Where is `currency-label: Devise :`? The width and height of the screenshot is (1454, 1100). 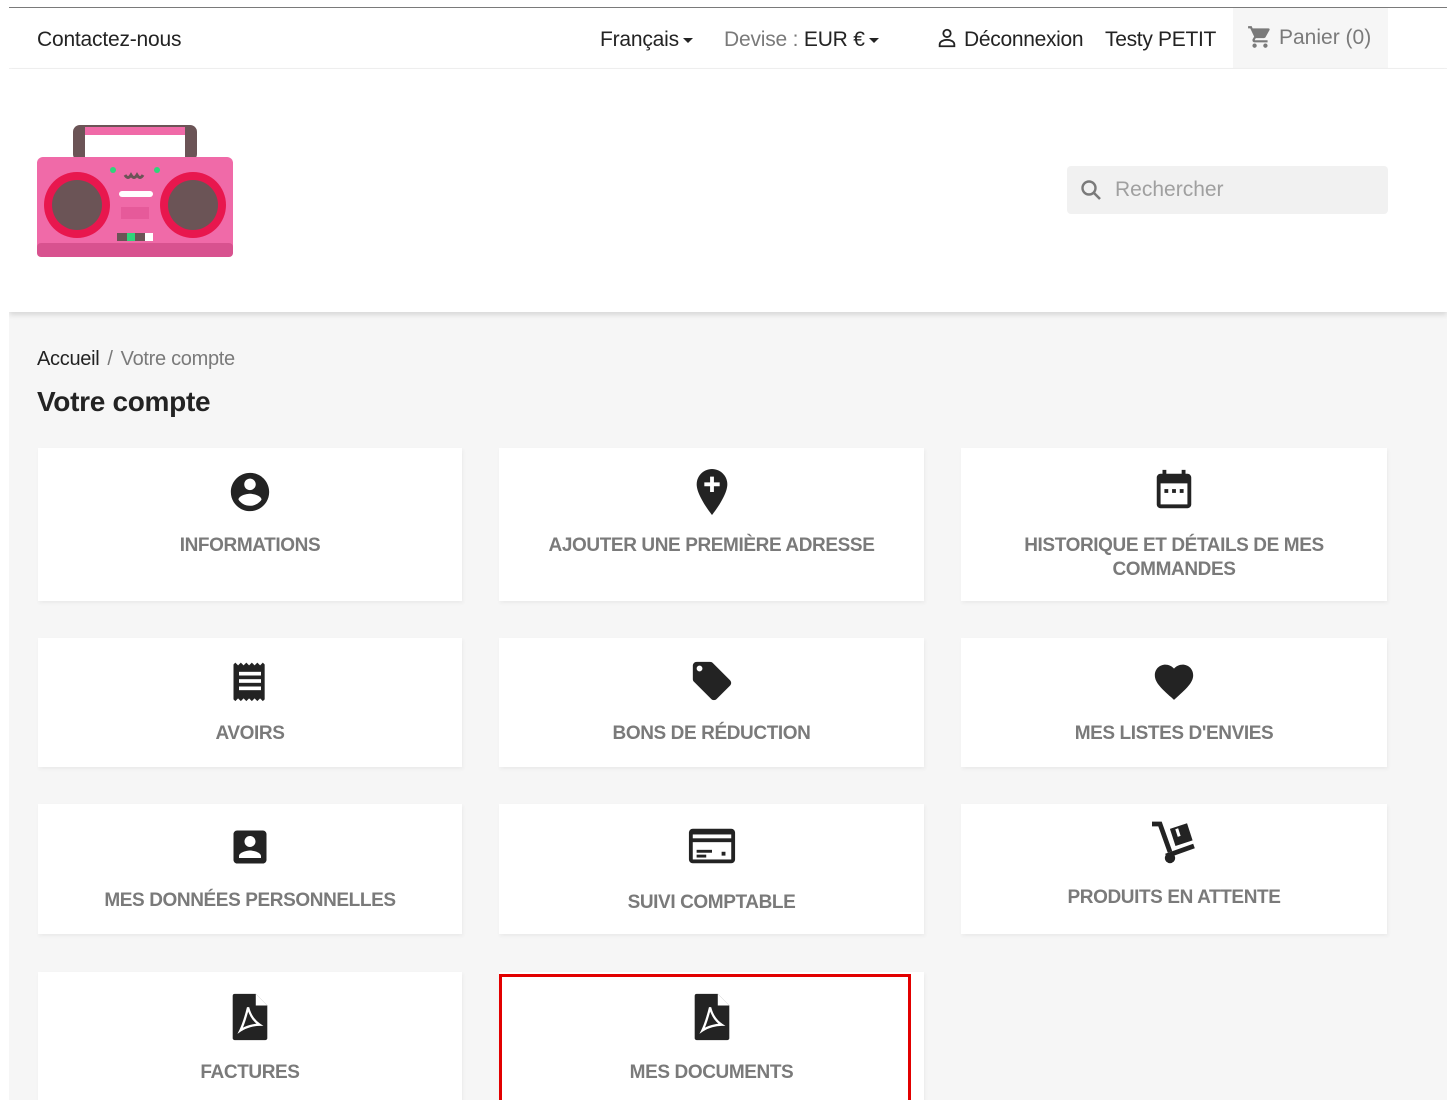 currency-label: Devise : is located at coordinates (761, 39).